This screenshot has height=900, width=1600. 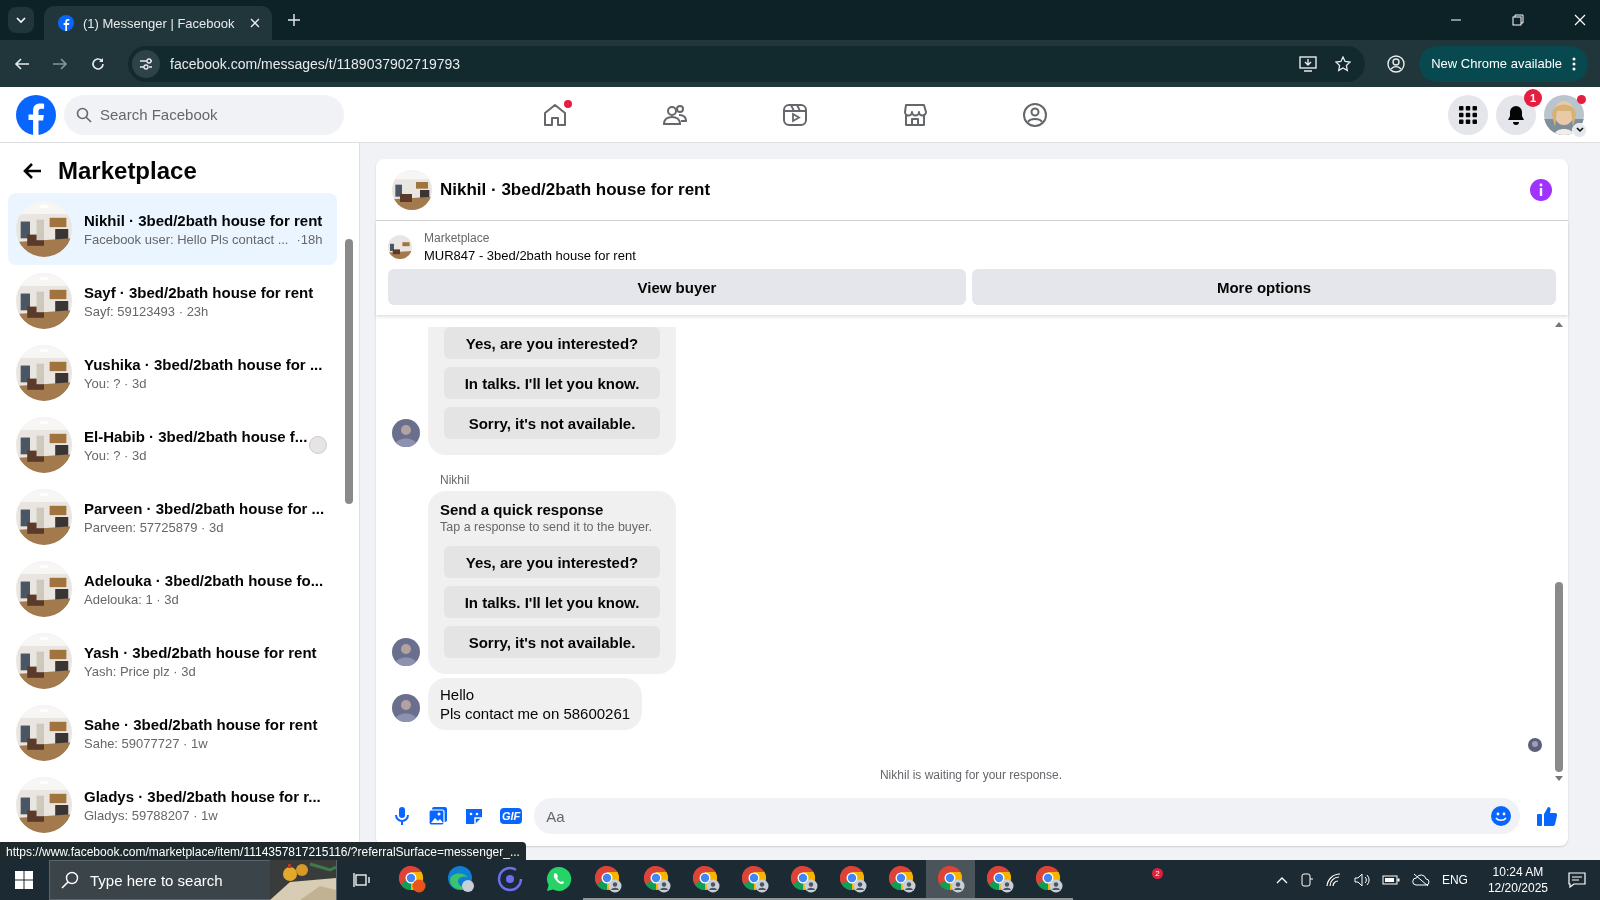 What do you see at coordinates (555, 114) in the screenshot?
I see `home-icon` at bounding box center [555, 114].